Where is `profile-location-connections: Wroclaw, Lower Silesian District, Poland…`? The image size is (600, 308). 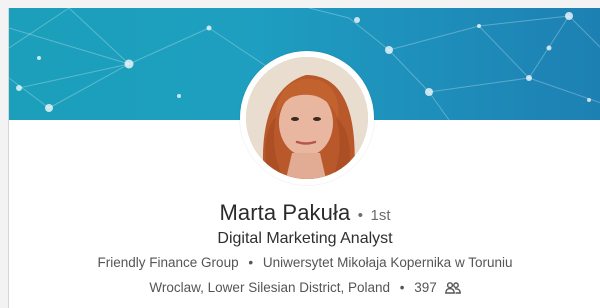 profile-location-connections: Wroclaw, Lower Silesian District, Poland… is located at coordinates (304, 288).